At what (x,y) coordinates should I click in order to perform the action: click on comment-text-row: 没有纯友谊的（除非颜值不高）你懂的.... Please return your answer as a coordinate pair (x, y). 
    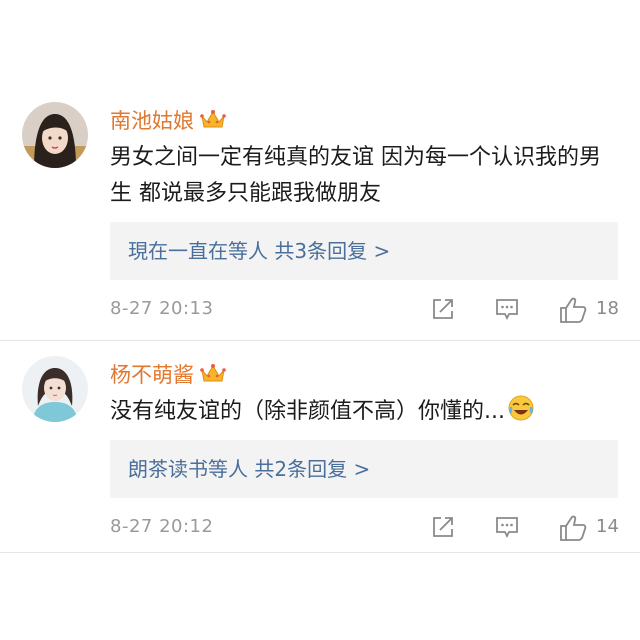
    Looking at the image, I should click on (365, 414).